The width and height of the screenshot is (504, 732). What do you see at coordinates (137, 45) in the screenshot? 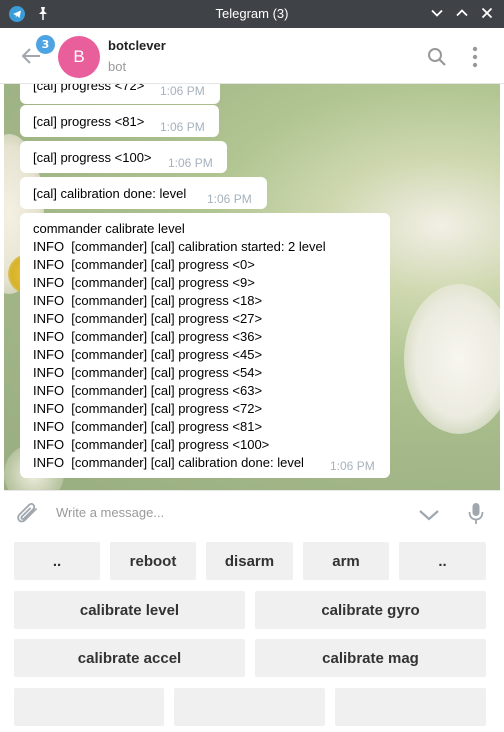
I see `peer-name: botclever` at bounding box center [137, 45].